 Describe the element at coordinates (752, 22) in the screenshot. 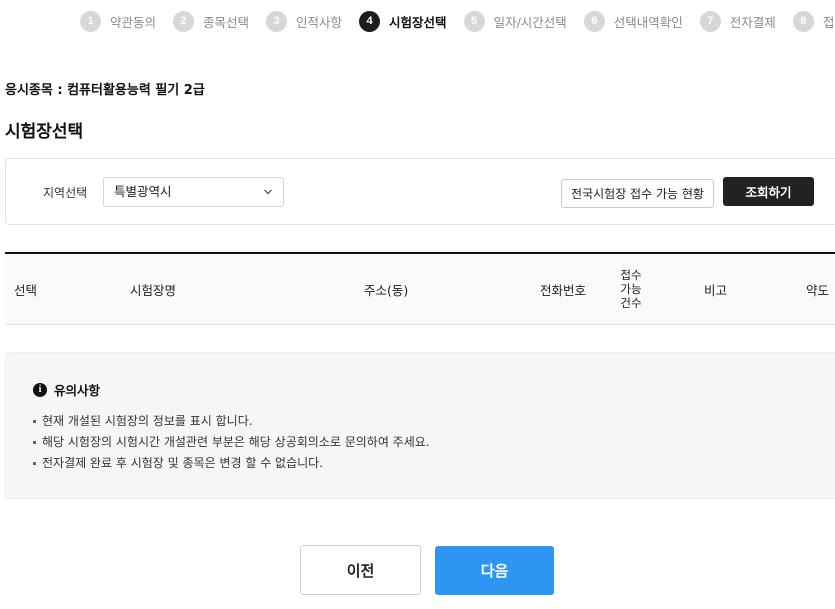

I see `step-label: 전자결제` at that location.